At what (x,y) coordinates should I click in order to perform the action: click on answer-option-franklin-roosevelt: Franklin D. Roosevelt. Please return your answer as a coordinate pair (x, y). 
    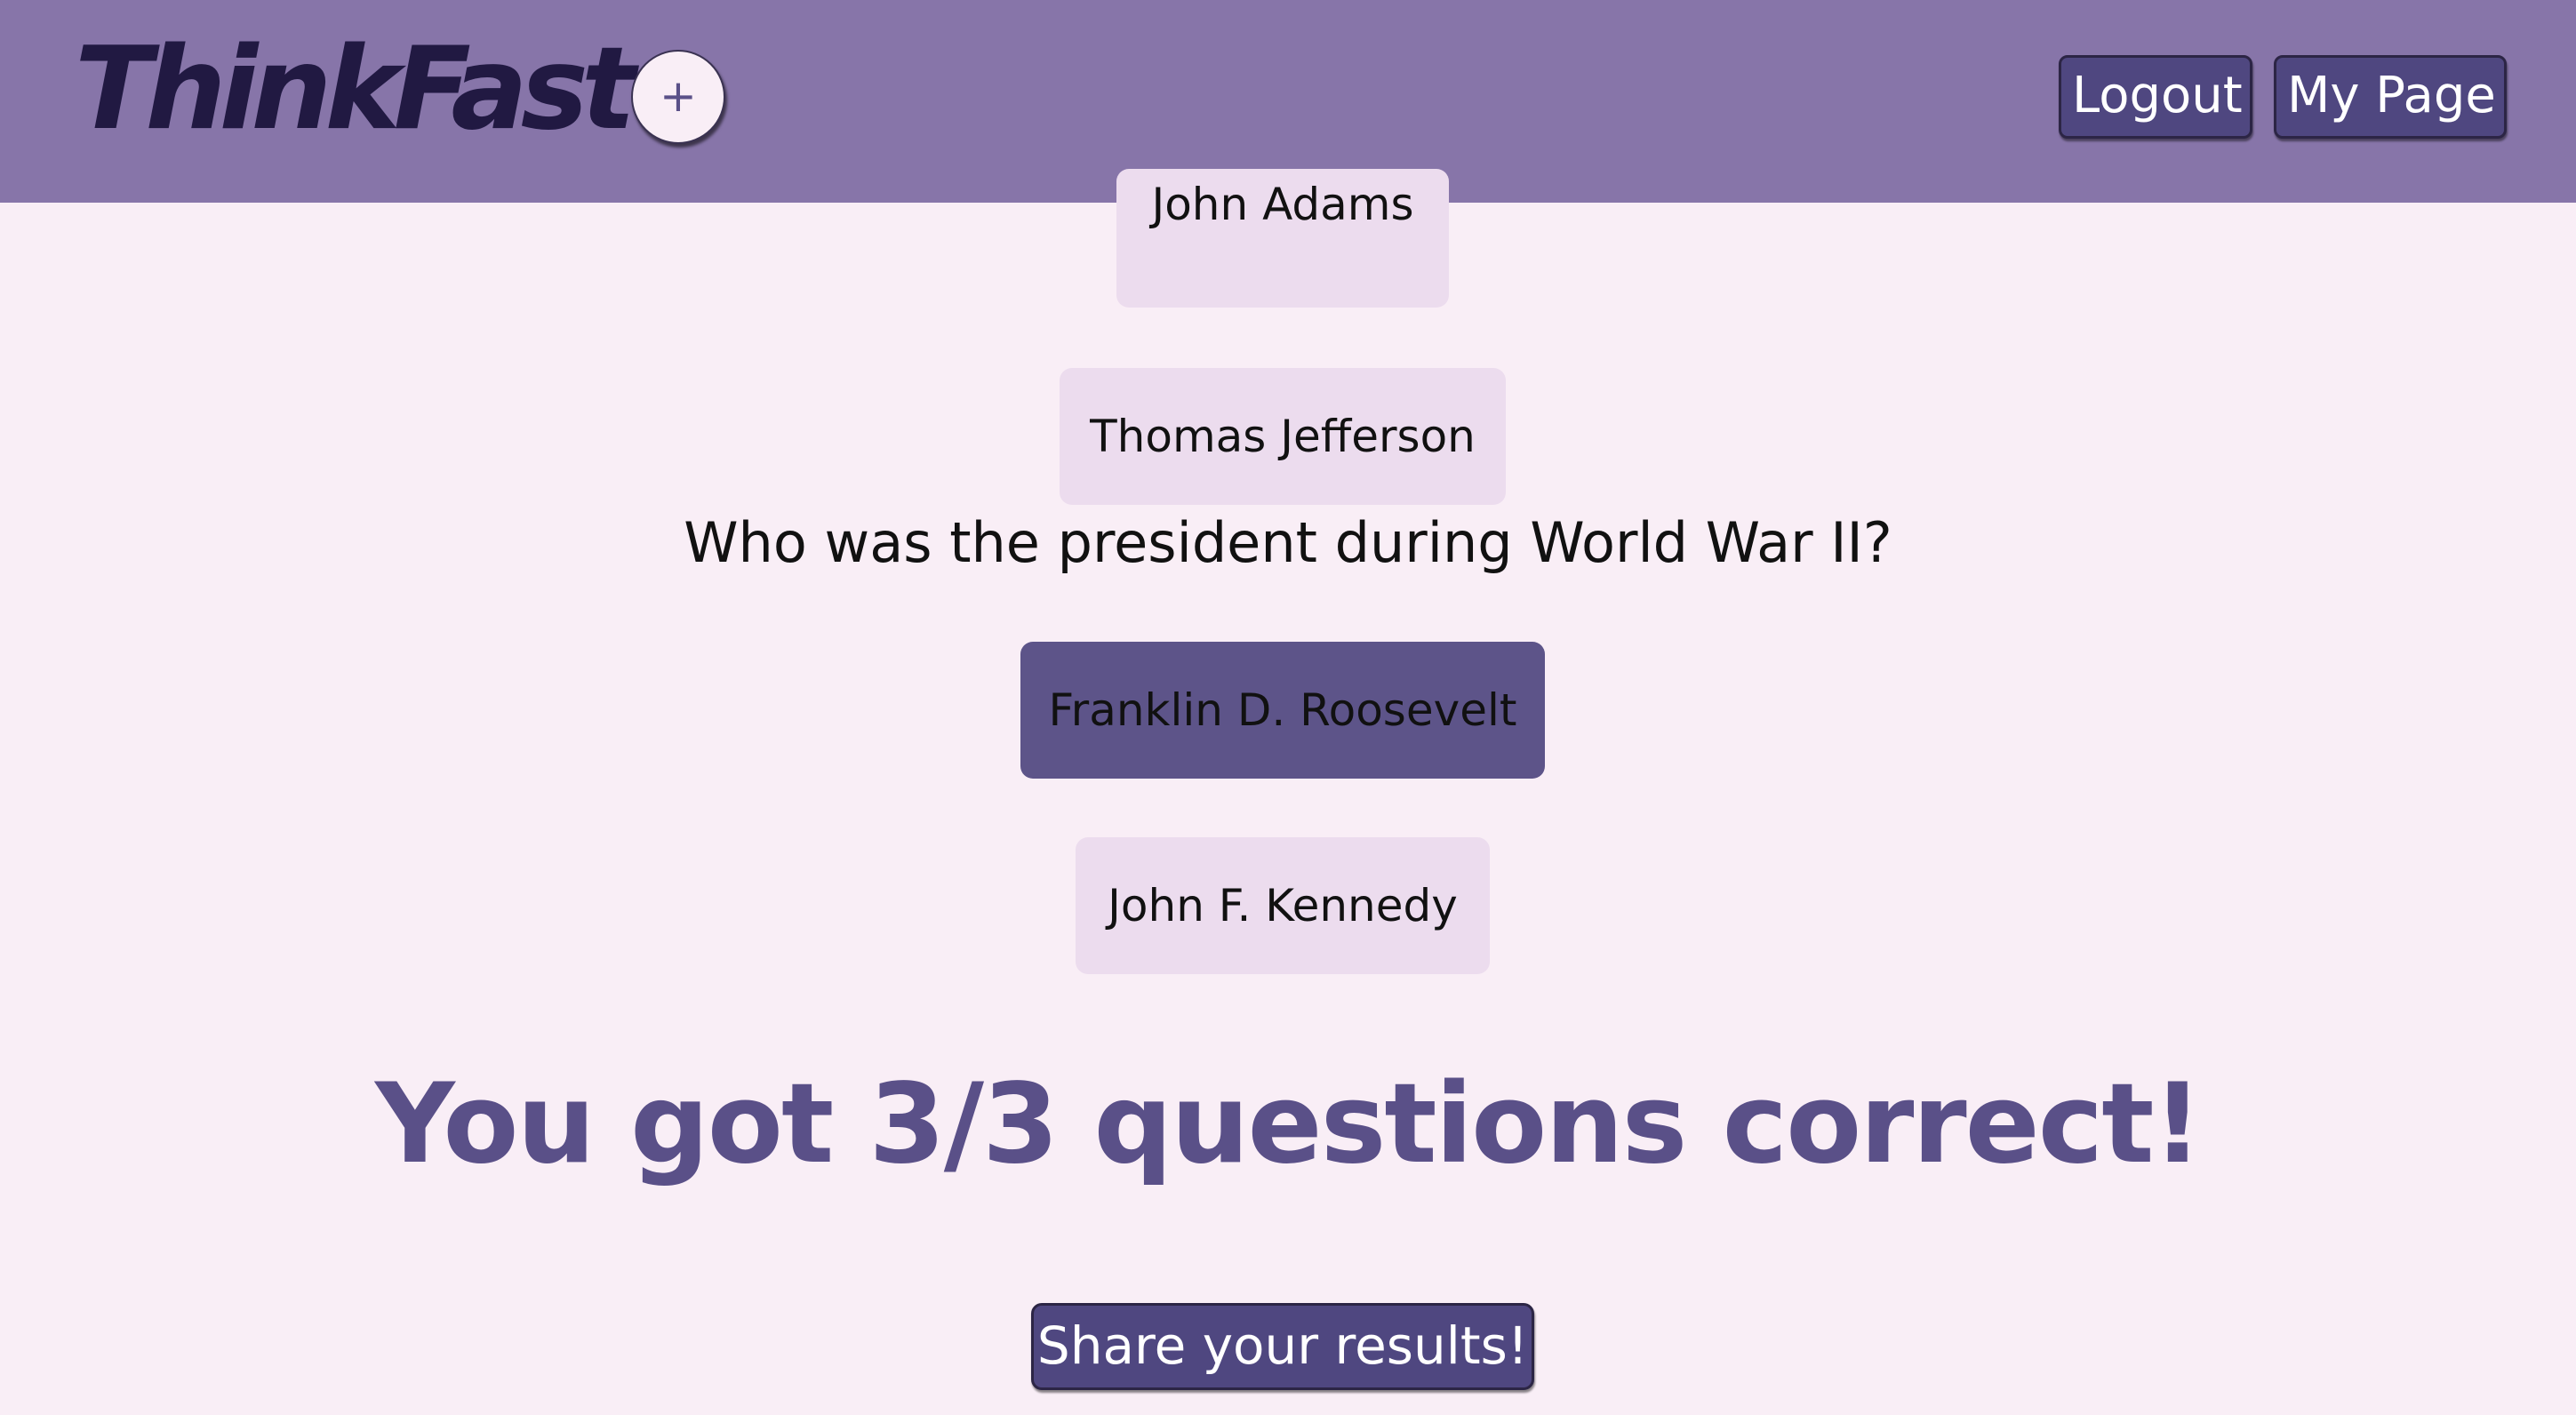
    Looking at the image, I should click on (1282, 710).